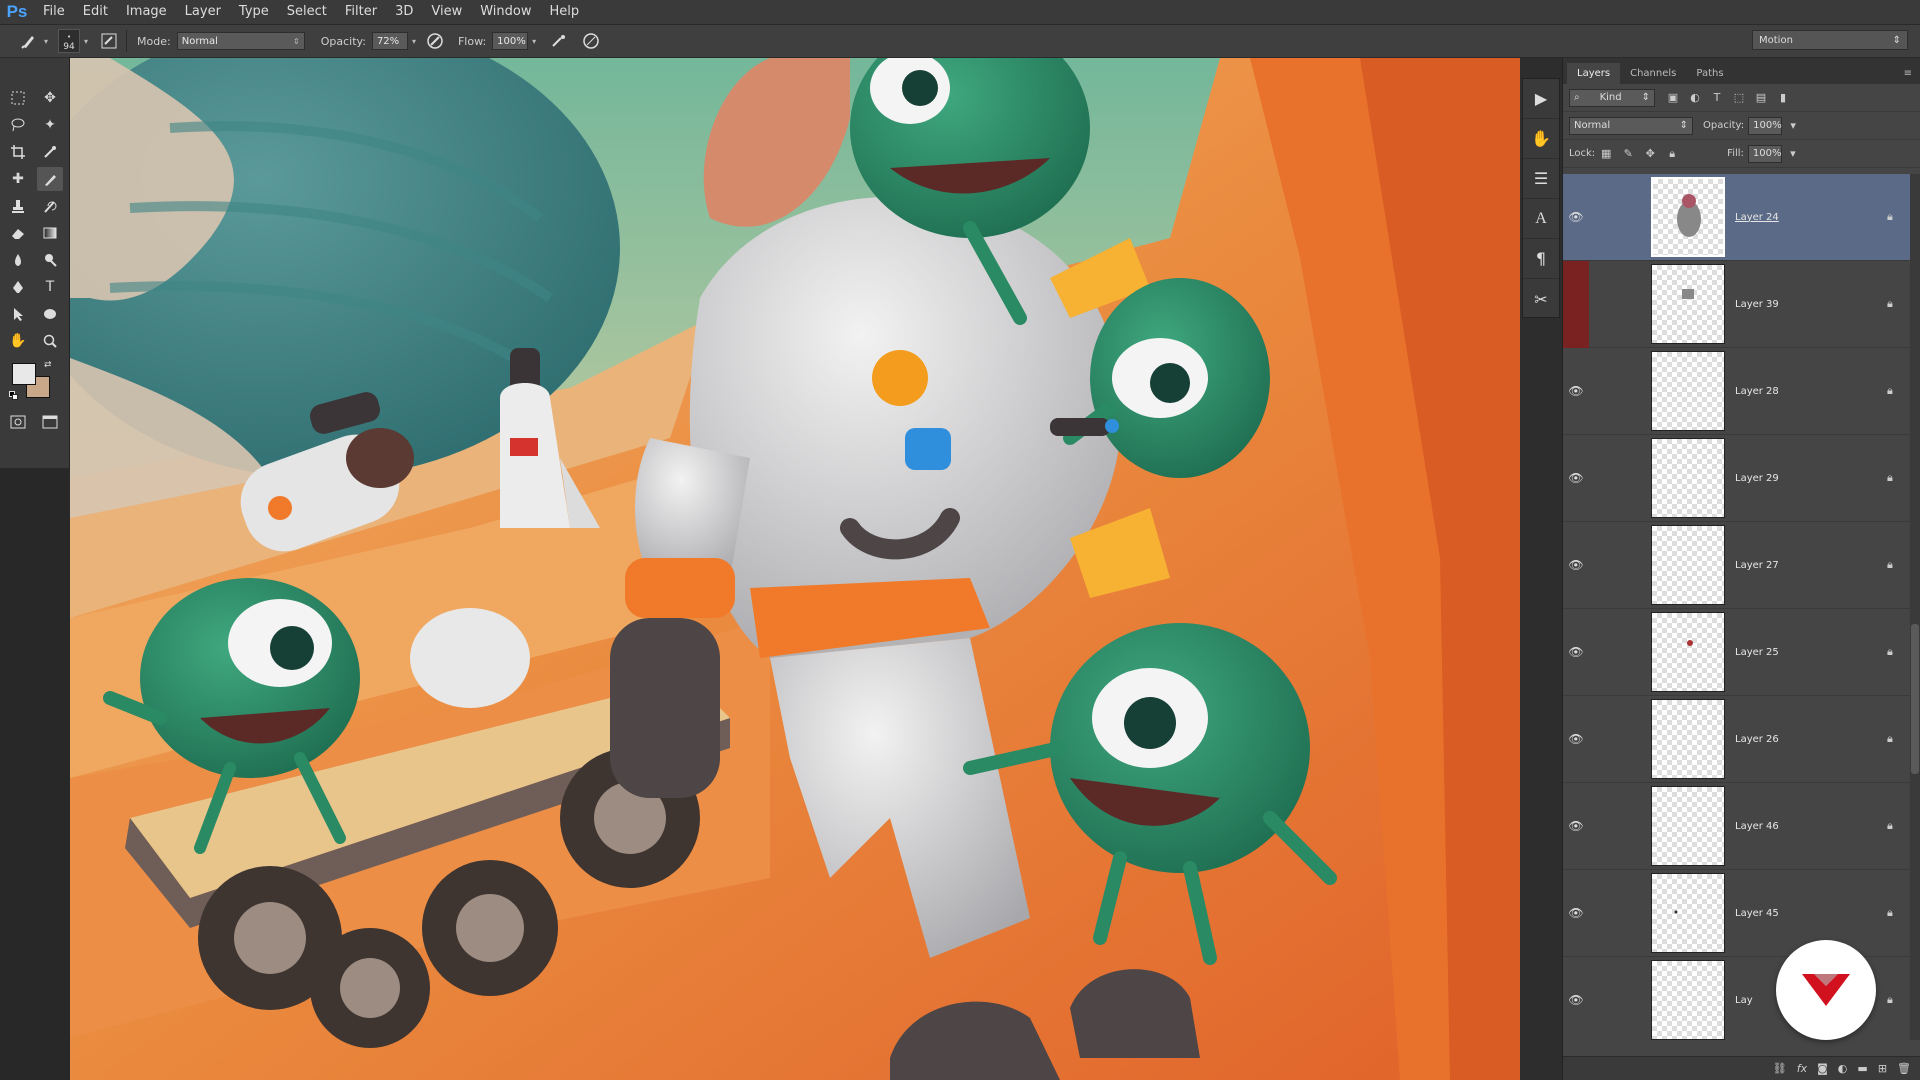  Describe the element at coordinates (1653, 73) in the screenshot. I see `tab-channels: Channels` at that location.